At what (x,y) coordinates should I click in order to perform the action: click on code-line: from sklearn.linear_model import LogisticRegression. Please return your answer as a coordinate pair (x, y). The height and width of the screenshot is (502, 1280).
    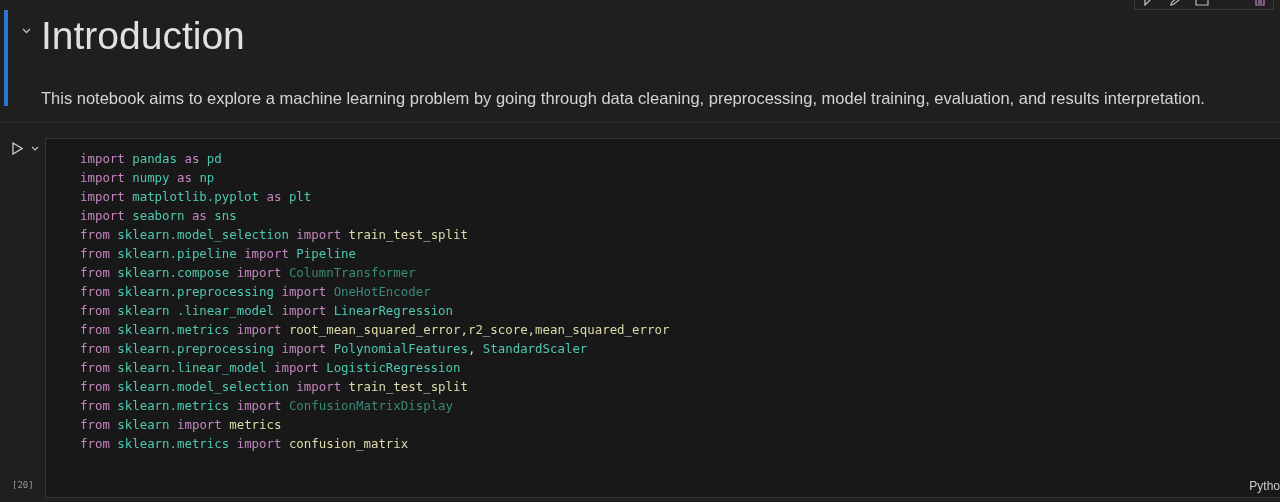
    Looking at the image, I should click on (271, 368).